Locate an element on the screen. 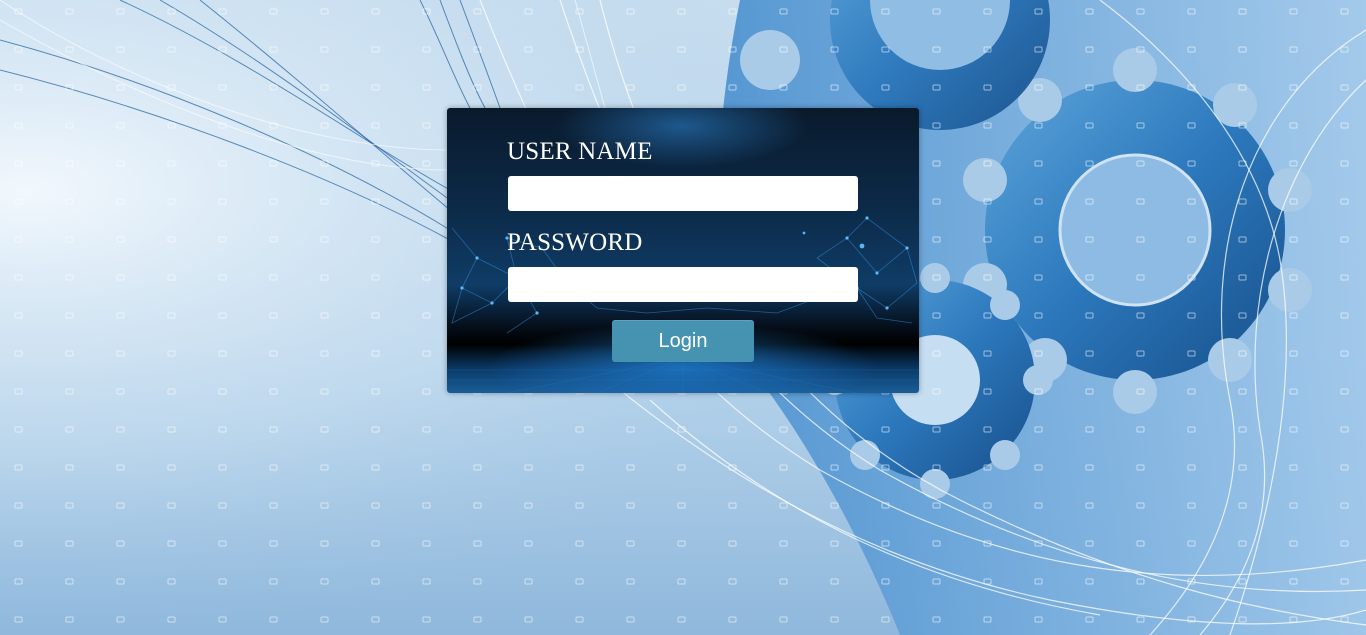 Image resolution: width=1366 pixels, height=635 pixels. username-input is located at coordinates (683, 193).